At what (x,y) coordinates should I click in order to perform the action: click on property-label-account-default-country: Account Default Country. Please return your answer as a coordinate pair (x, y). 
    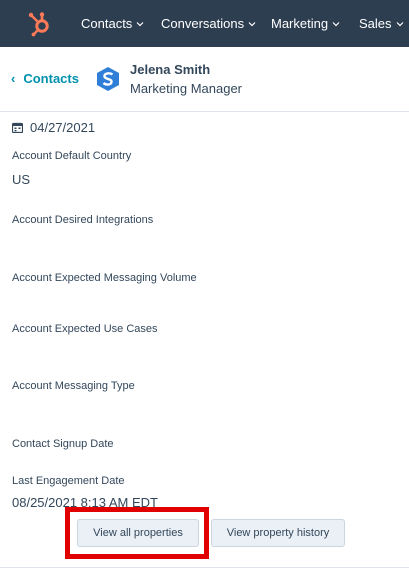
    Looking at the image, I should click on (72, 156).